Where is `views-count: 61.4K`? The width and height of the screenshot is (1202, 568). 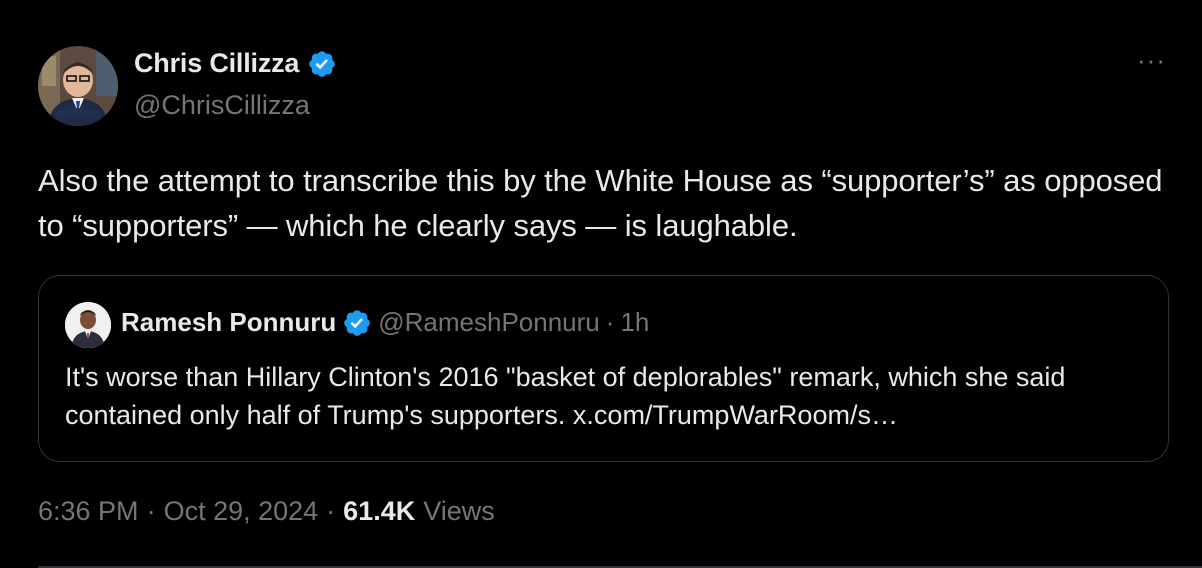
views-count: 61.4K is located at coordinates (379, 511).